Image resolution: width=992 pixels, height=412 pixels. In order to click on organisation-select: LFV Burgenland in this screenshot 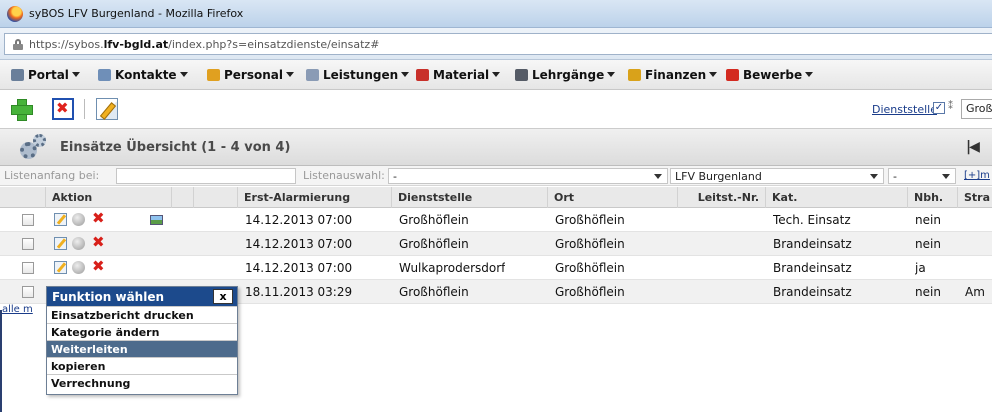, I will do `click(777, 176)`.